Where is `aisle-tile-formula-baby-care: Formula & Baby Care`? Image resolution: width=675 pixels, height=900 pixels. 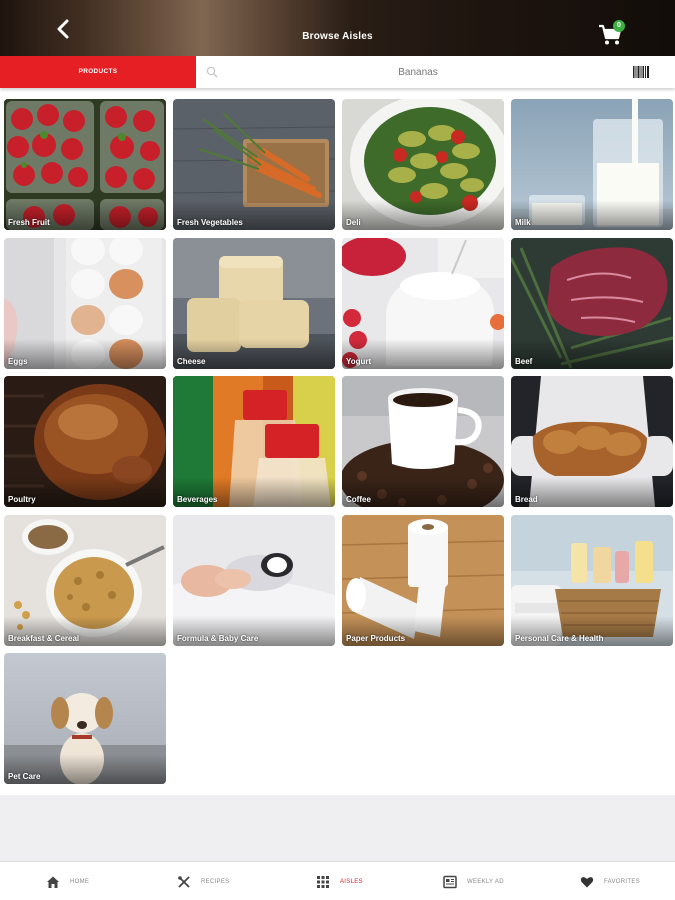 aisle-tile-formula-baby-care: Formula & Baby Care is located at coordinates (254, 580).